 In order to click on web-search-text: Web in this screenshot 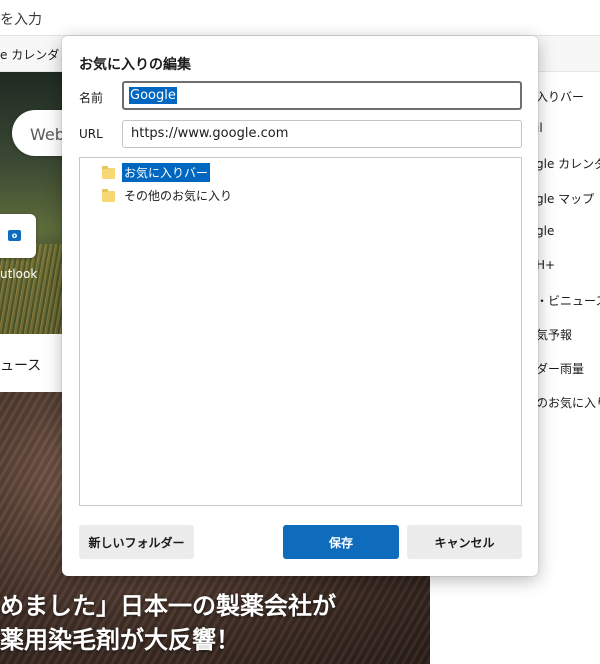, I will do `click(47, 134)`.